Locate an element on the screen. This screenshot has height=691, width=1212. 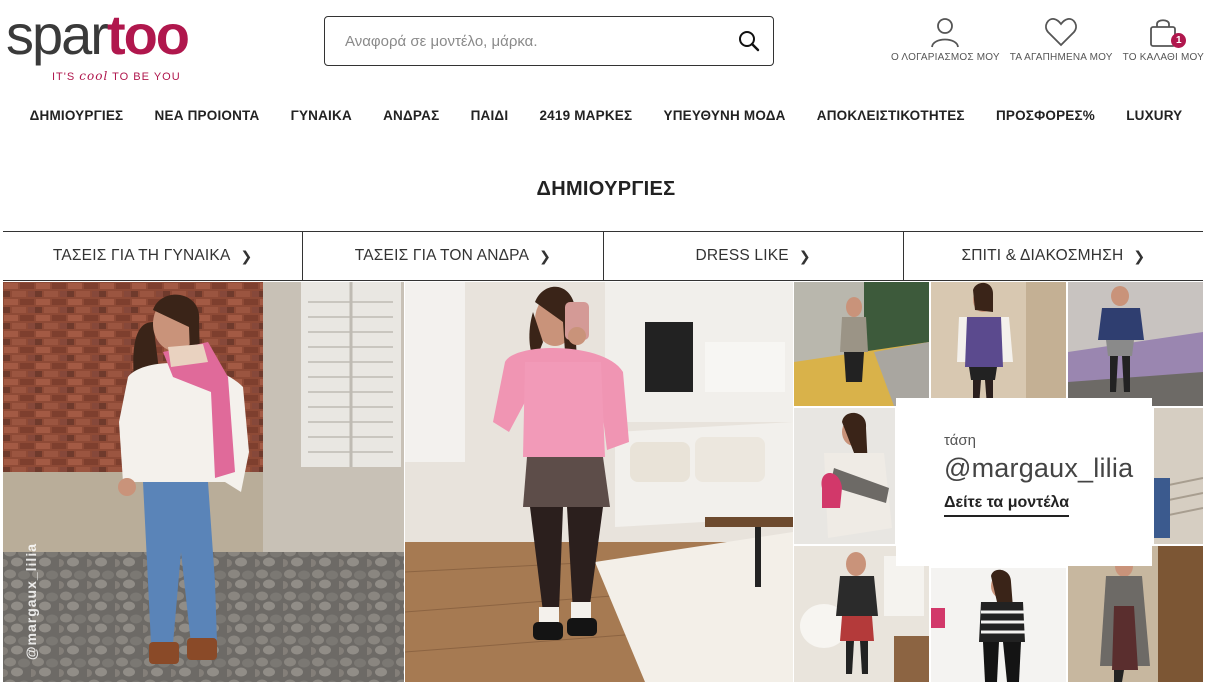
tab-dress-like: DRESS LIKE ❯ is located at coordinates (754, 256).